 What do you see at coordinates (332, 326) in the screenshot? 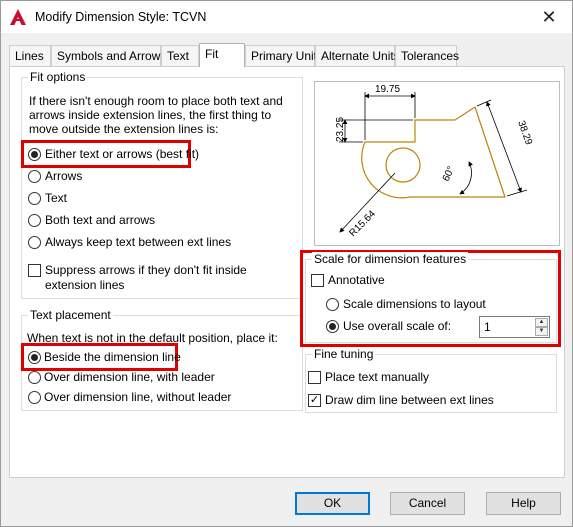
I see `radio-overall-scale` at bounding box center [332, 326].